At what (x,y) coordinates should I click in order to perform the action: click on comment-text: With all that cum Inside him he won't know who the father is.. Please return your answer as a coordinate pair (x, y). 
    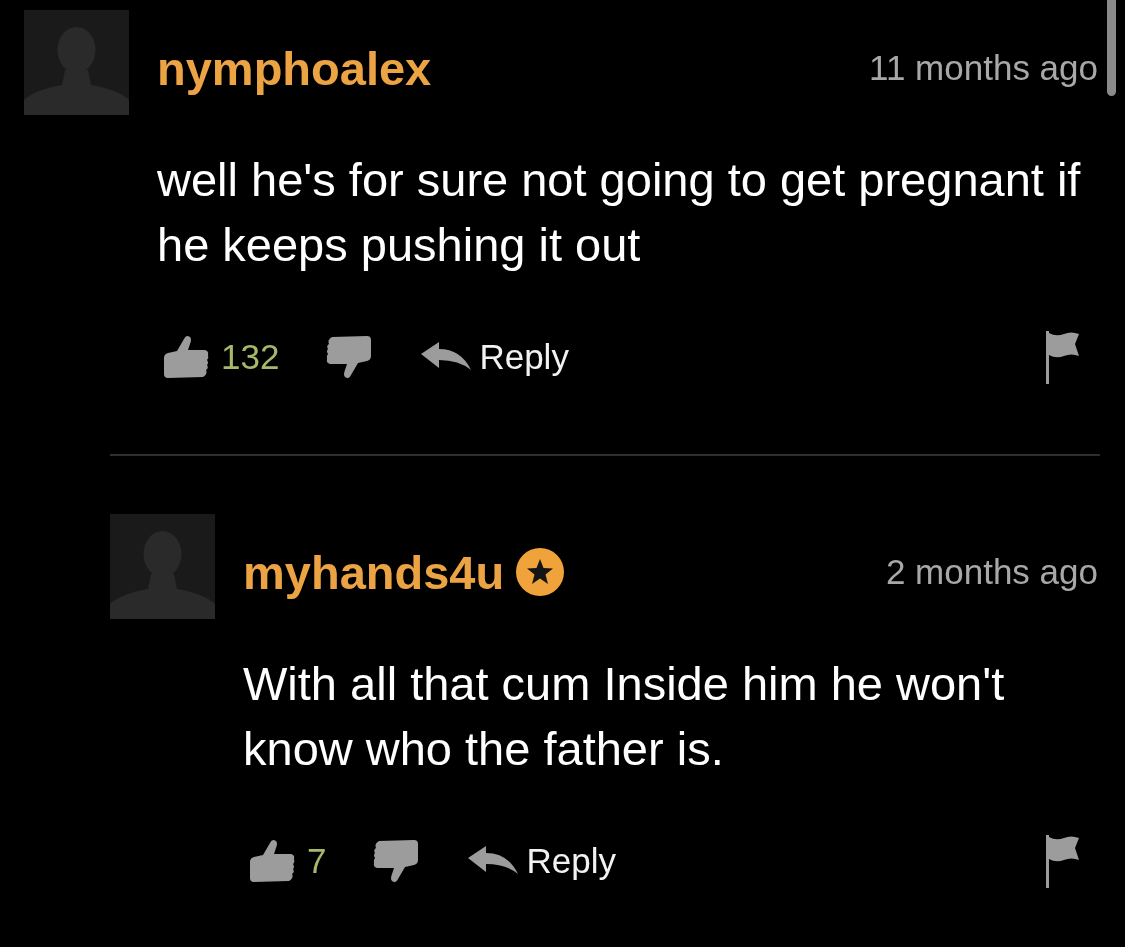
    Looking at the image, I should click on (624, 716).